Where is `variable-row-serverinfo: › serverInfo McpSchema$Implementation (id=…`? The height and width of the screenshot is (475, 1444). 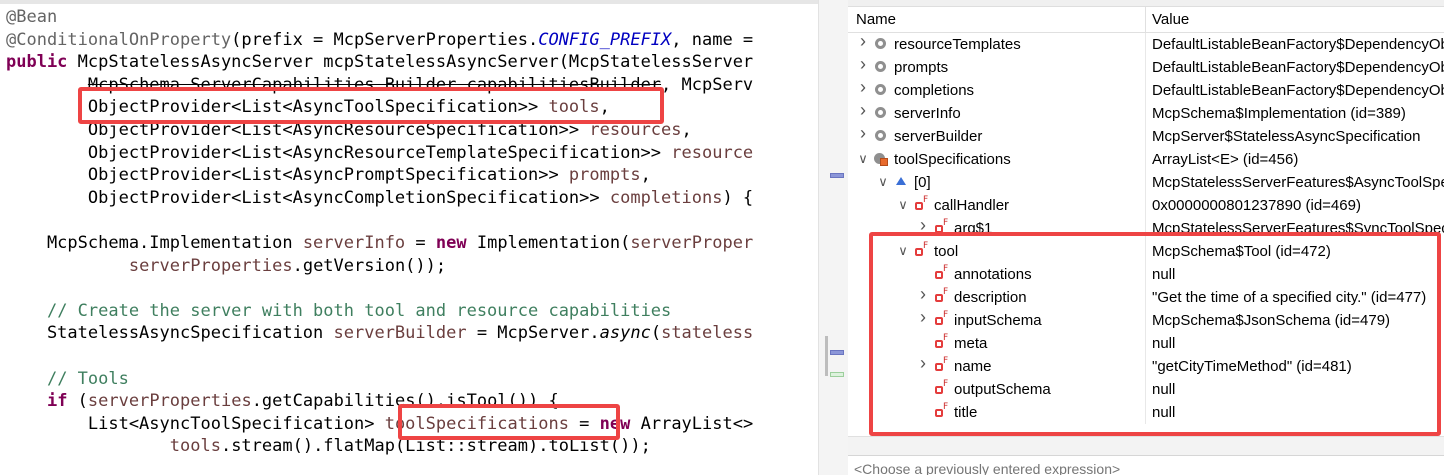 variable-row-serverinfo: › serverInfo McpSchema$Implementation (id=… is located at coordinates (1146, 113).